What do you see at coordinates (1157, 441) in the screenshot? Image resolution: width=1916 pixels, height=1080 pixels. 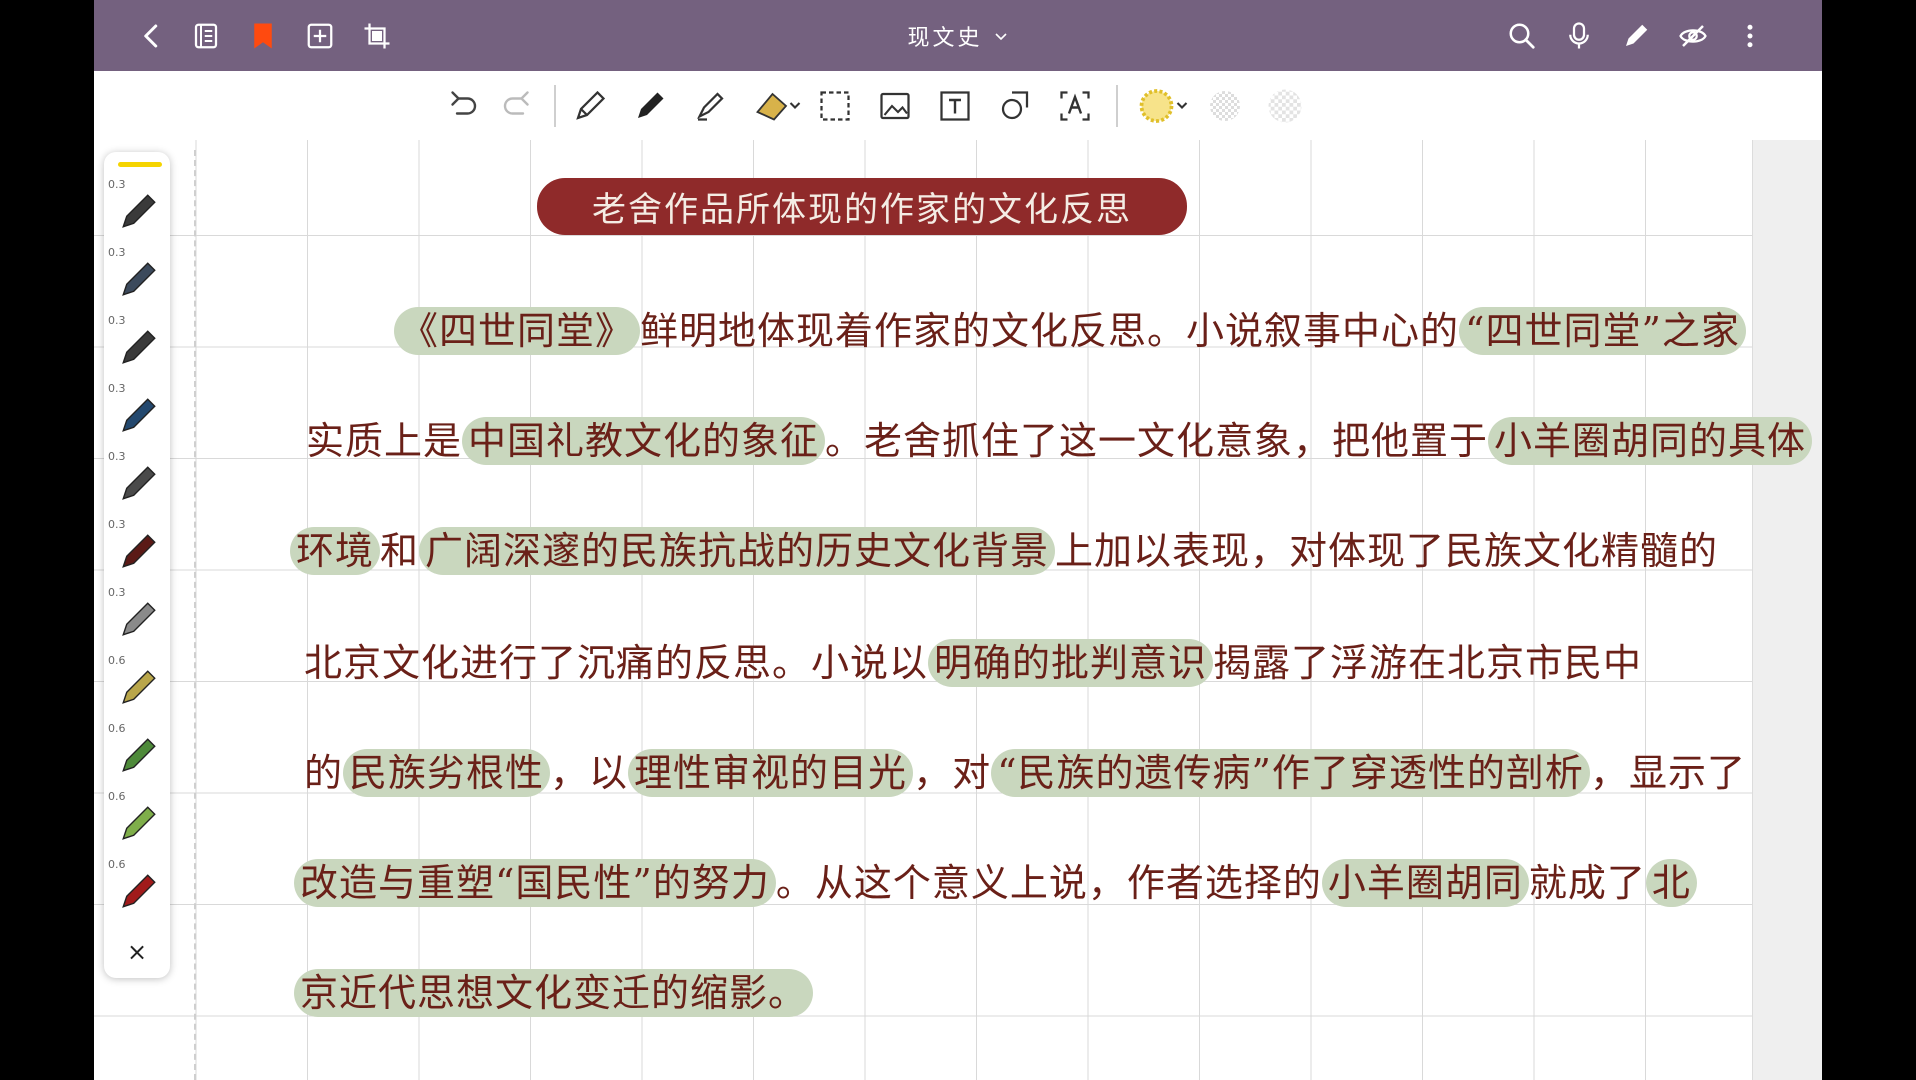 I see `line-text: 。老舍抓住了这一文化意象，把他置于` at bounding box center [1157, 441].